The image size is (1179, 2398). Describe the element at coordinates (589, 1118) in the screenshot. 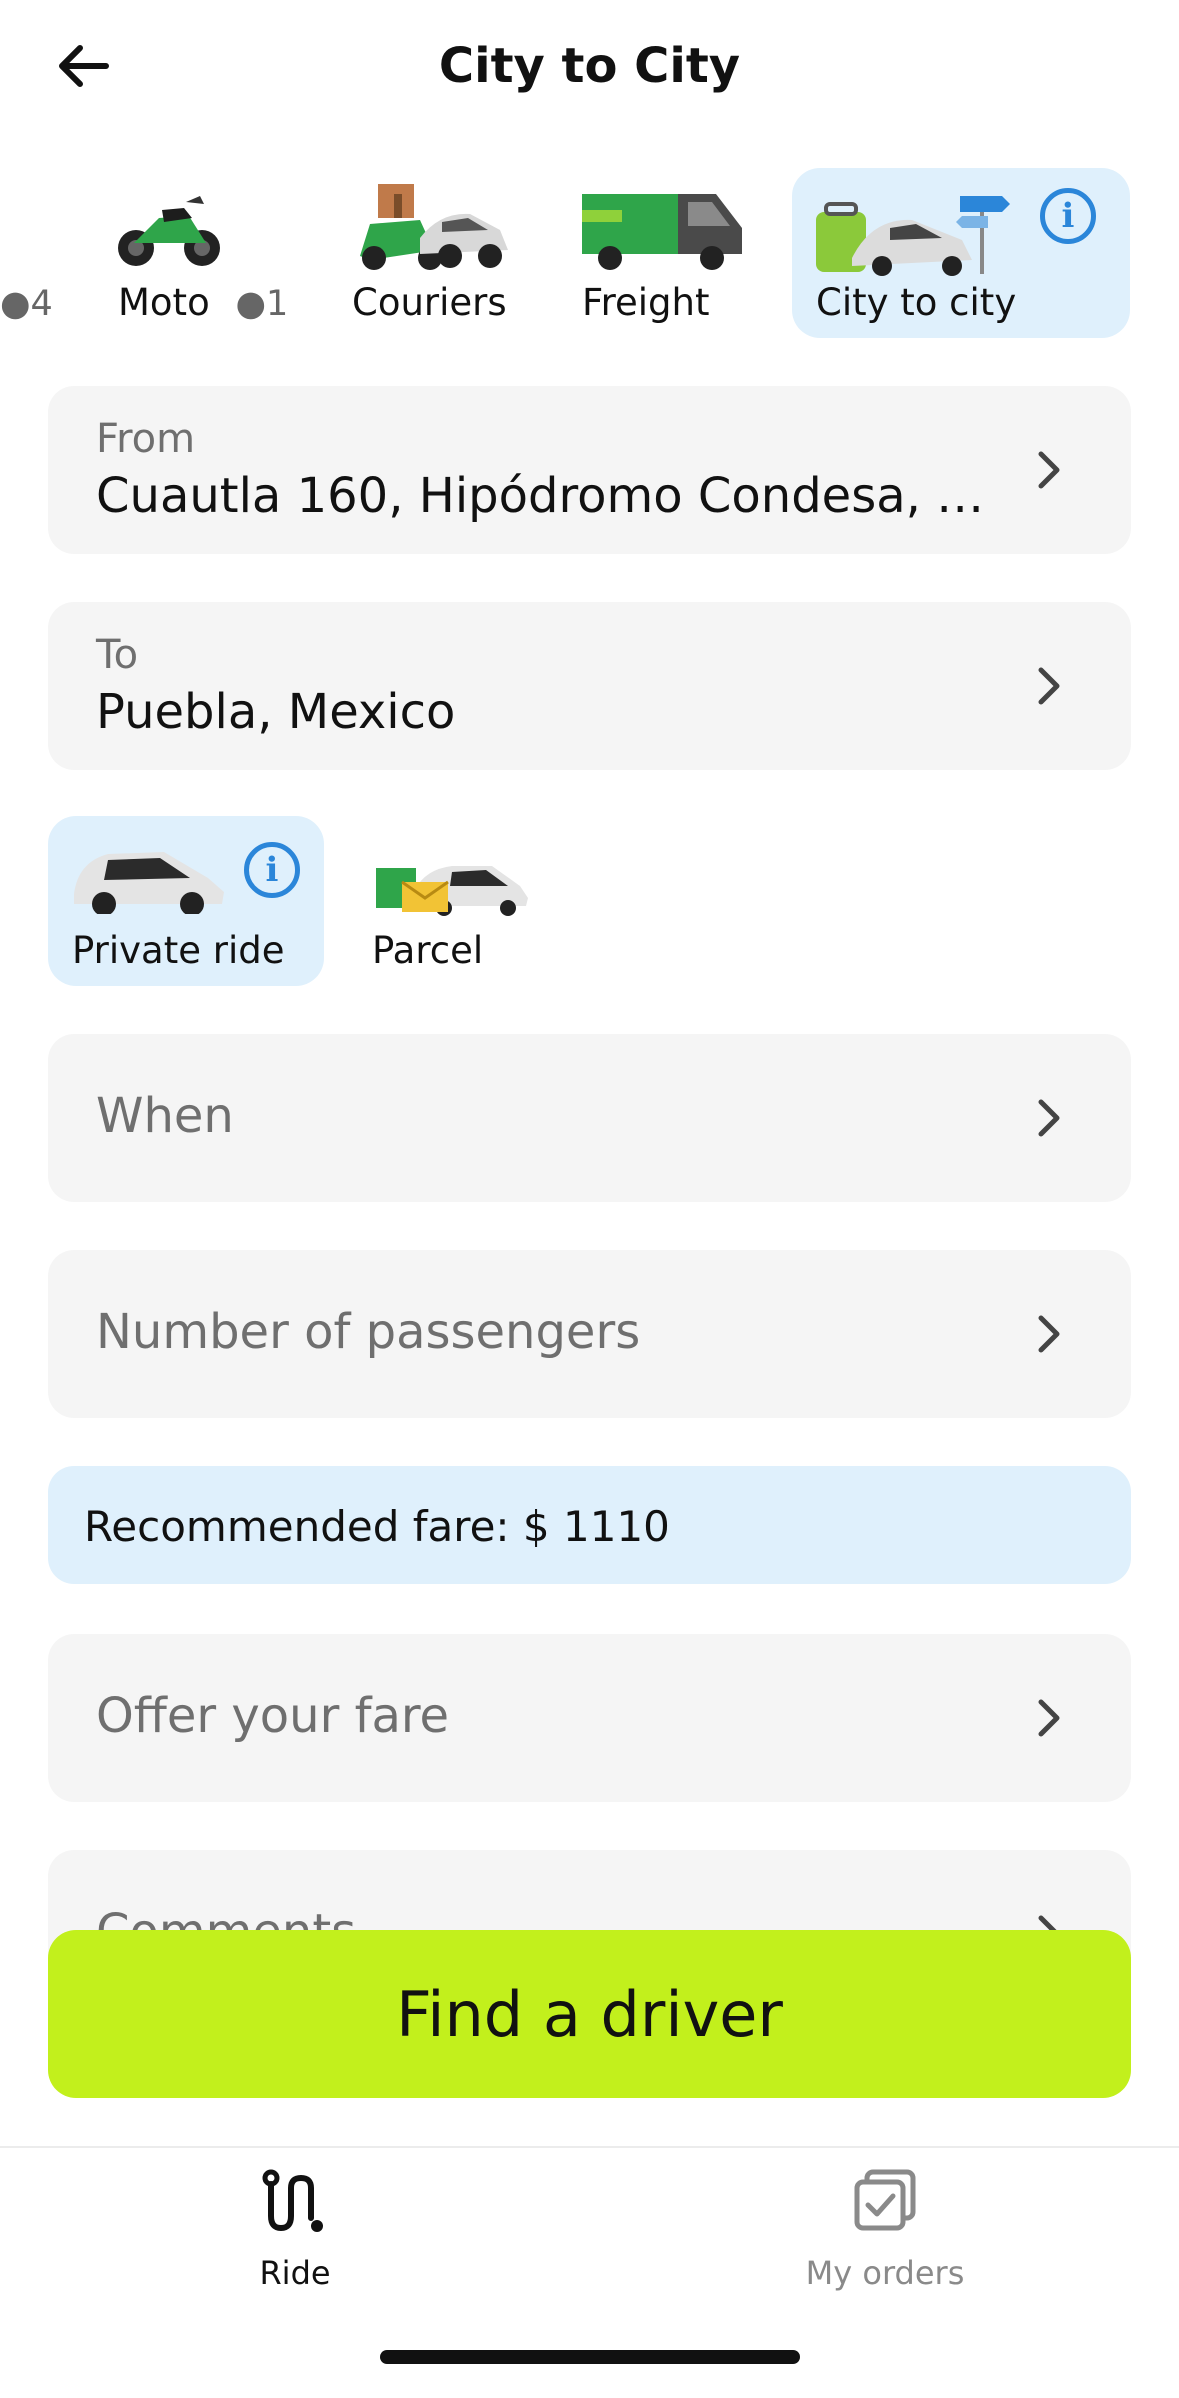

I see `when-field: When` at that location.